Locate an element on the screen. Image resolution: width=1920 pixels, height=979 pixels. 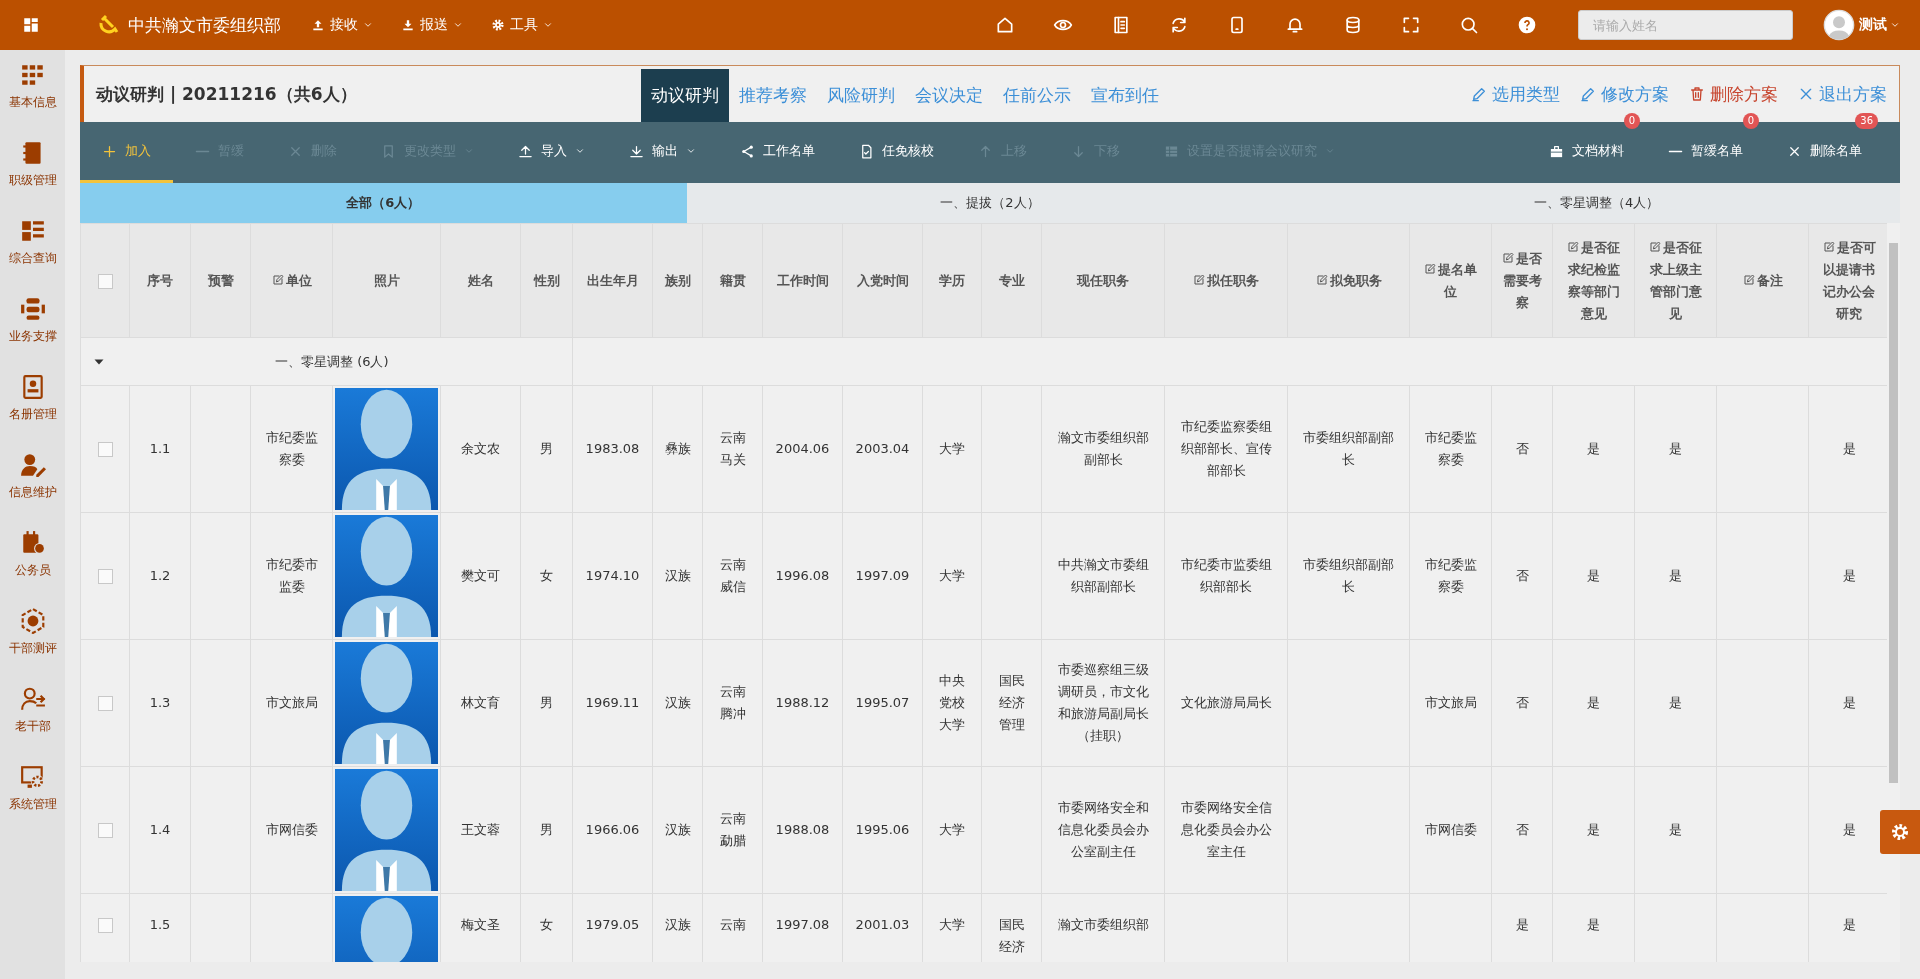
database-icon is located at coordinates (1353, 25).